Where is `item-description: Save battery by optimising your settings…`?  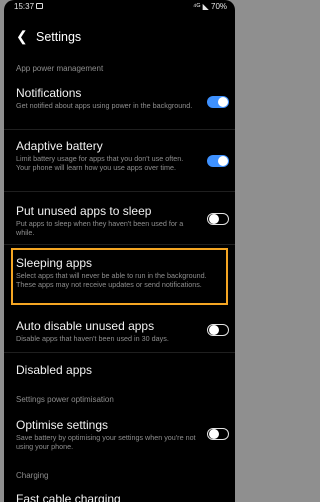
item-description: Save battery by optimising your settings… is located at coordinates (106, 442).